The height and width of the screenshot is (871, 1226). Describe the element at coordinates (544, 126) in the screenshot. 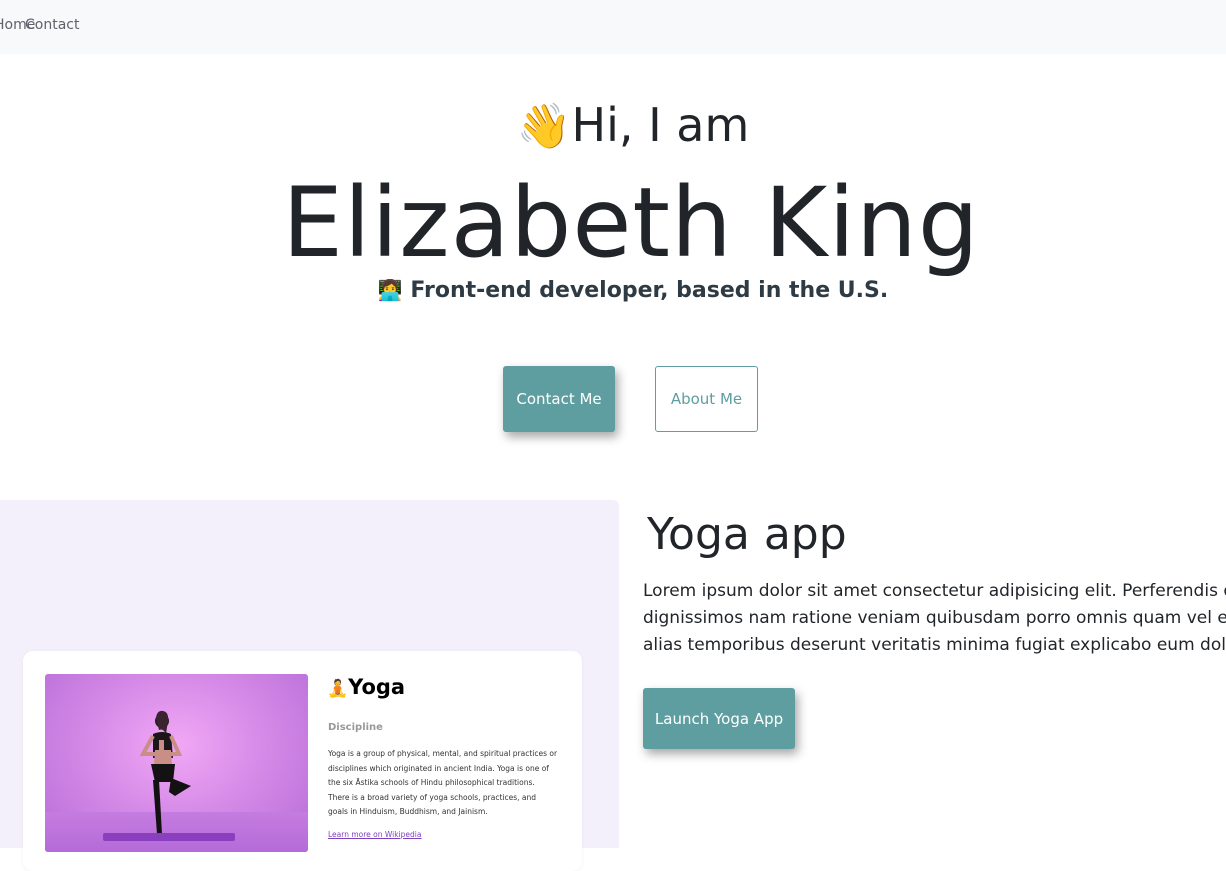

I see `waving-hand-icon: 👋` at that location.